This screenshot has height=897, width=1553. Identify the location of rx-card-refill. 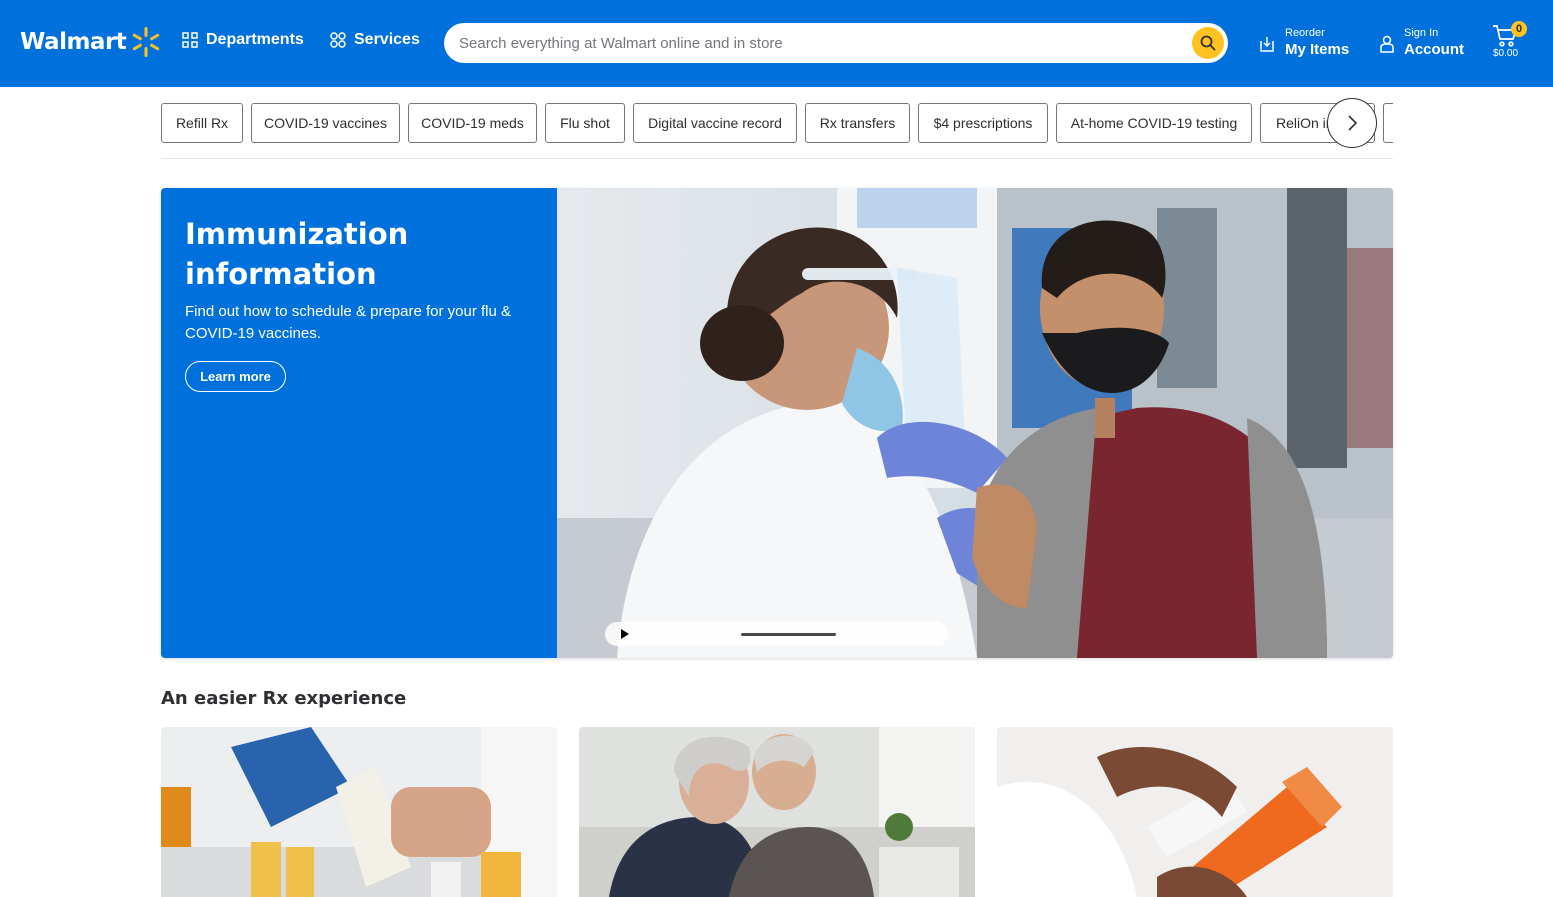
(359, 812).